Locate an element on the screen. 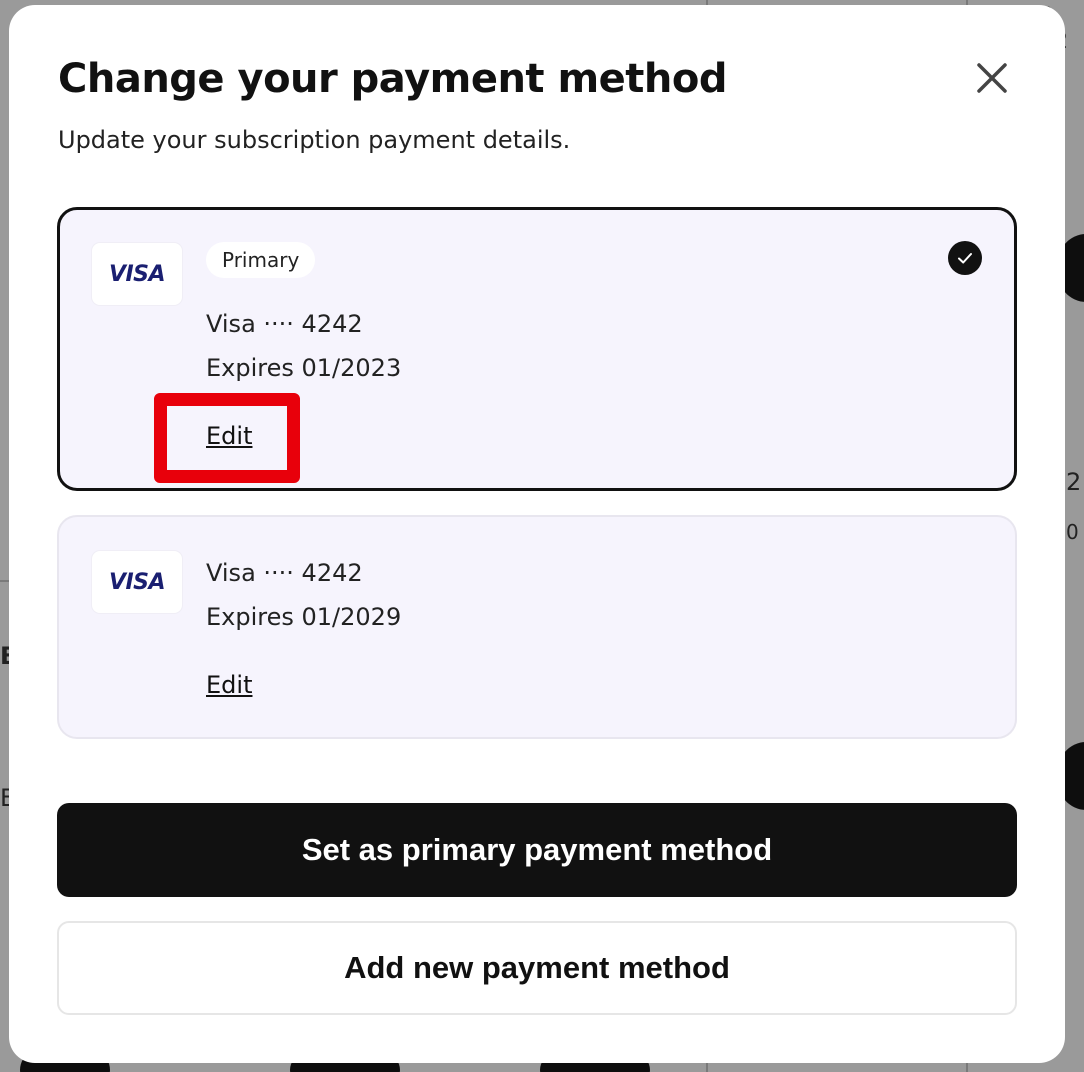 Image resolution: width=1084 pixels, height=1072 pixels. card-expiry: Expires 01/2029 is located at coordinates (304, 617).